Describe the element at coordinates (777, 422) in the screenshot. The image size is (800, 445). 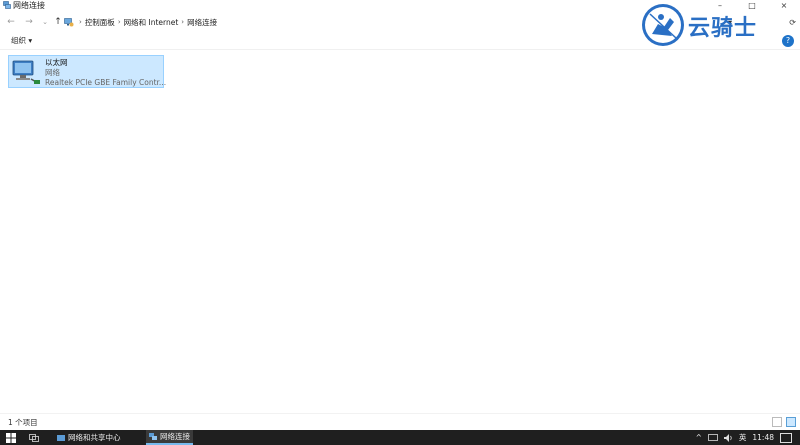
I see `details-view-icon` at that location.